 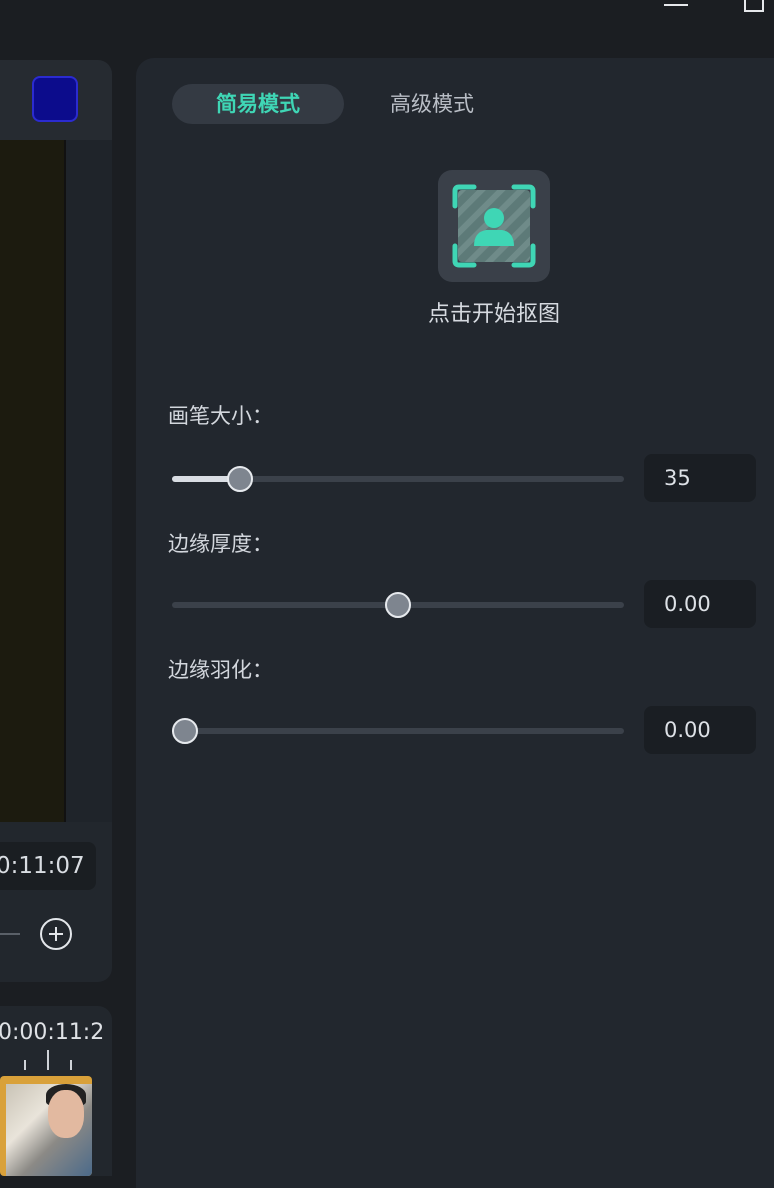 I want to click on timeline-timecode: 0:00:11:2, so click(x=52, y=1032).